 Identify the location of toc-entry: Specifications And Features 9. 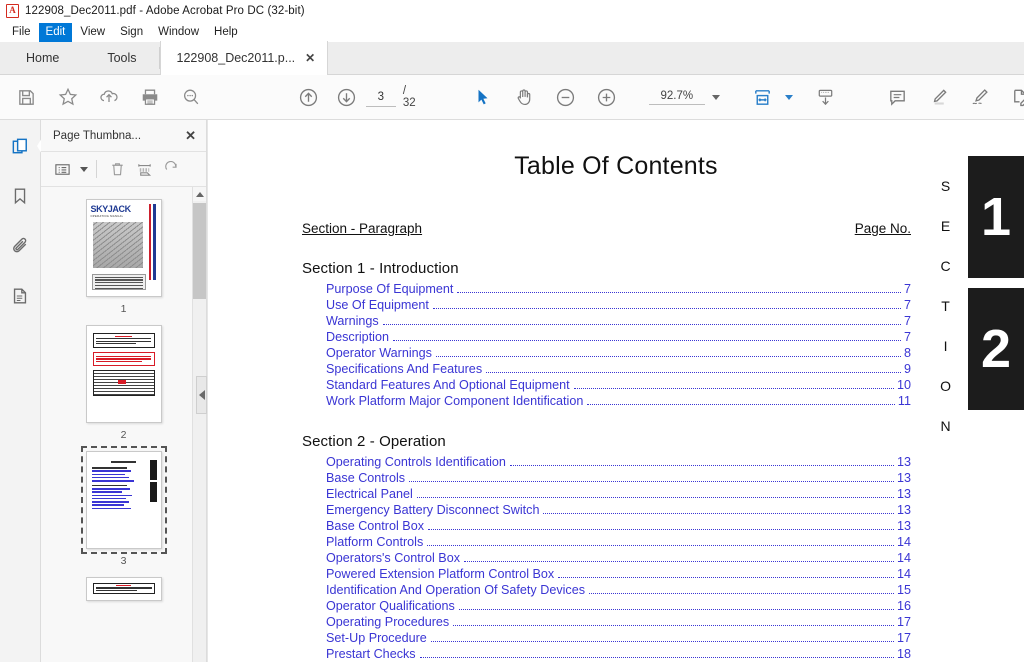
(618, 369).